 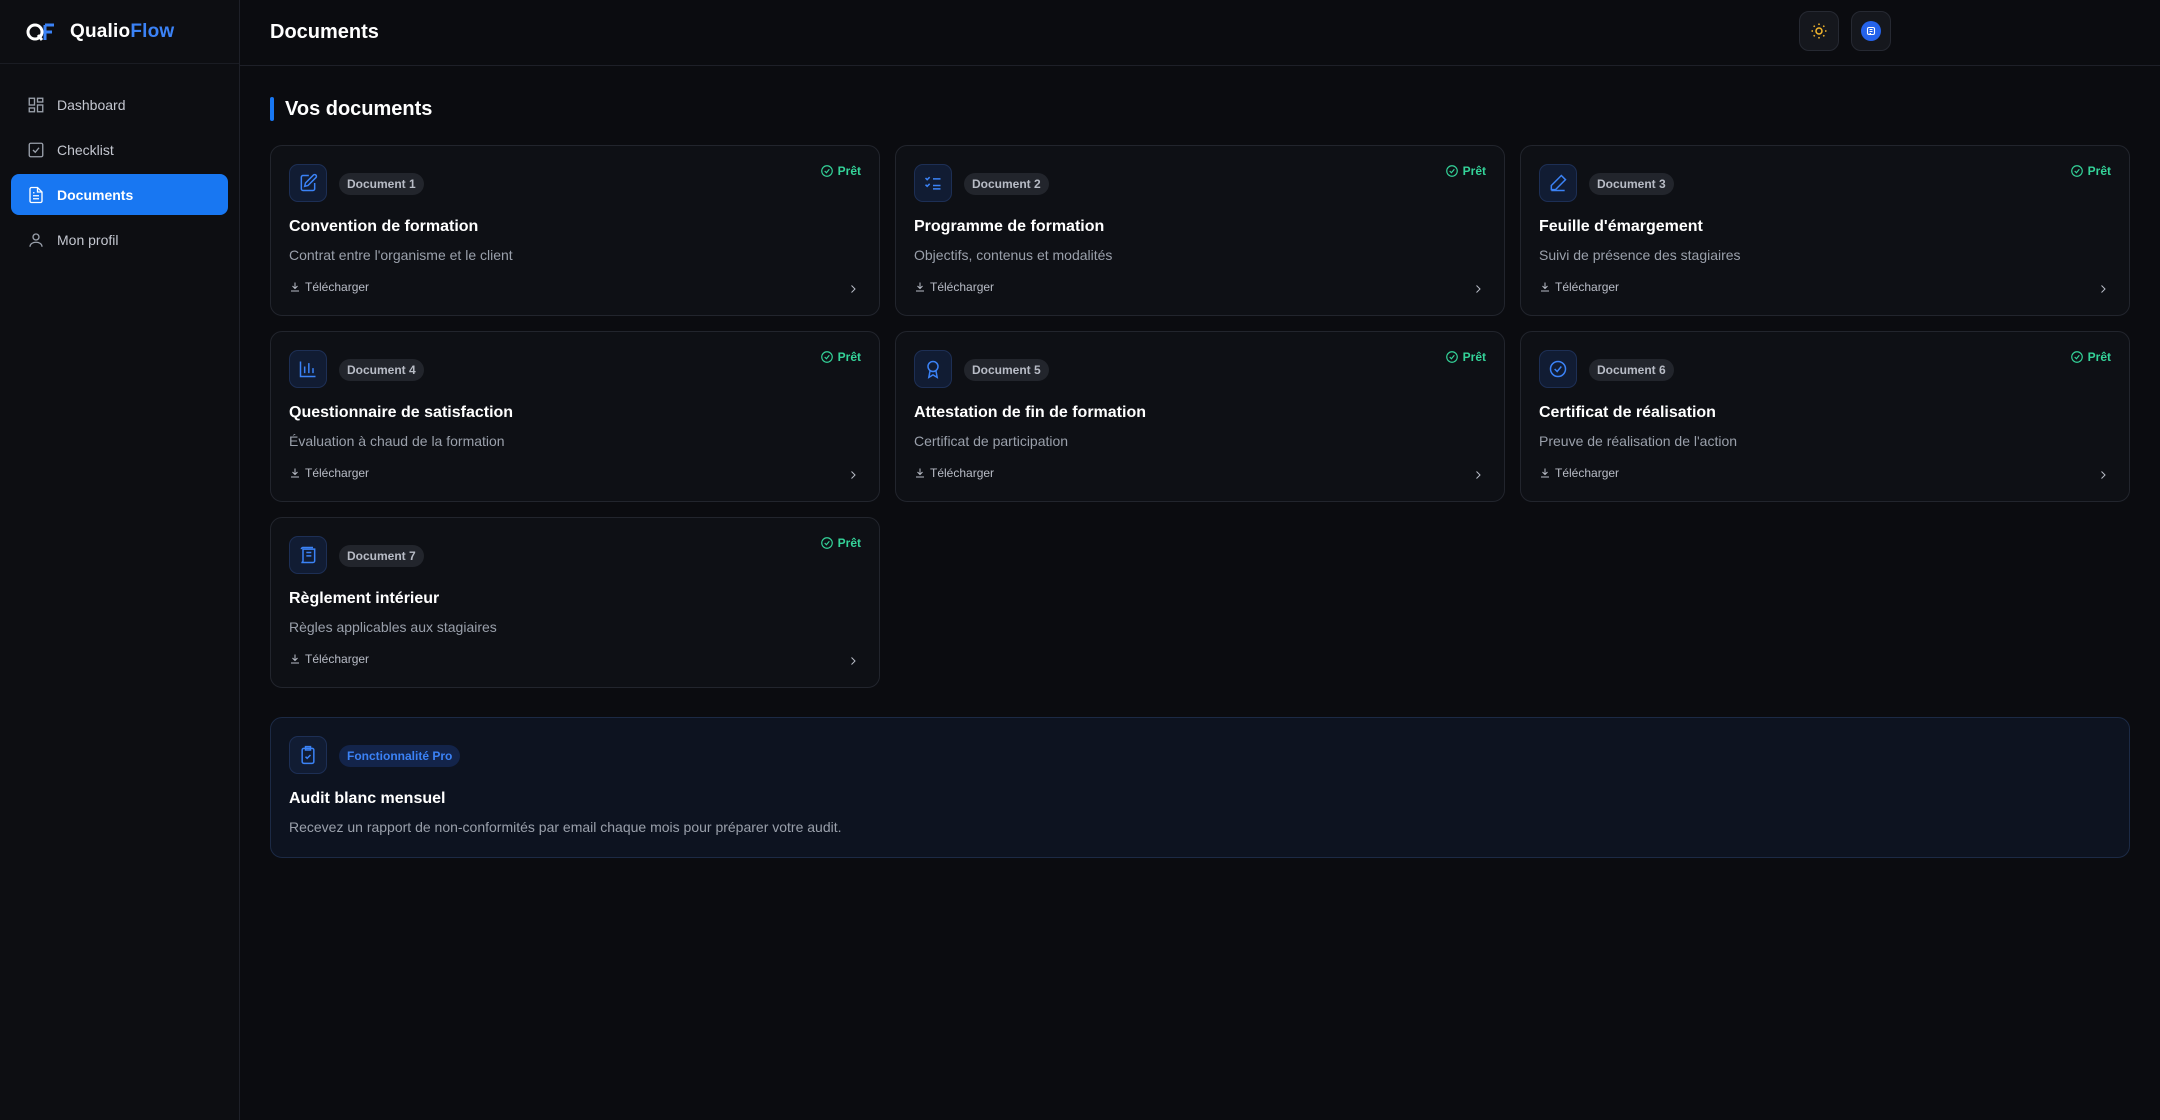 I want to click on document-badge: Document 4, so click(x=381, y=370).